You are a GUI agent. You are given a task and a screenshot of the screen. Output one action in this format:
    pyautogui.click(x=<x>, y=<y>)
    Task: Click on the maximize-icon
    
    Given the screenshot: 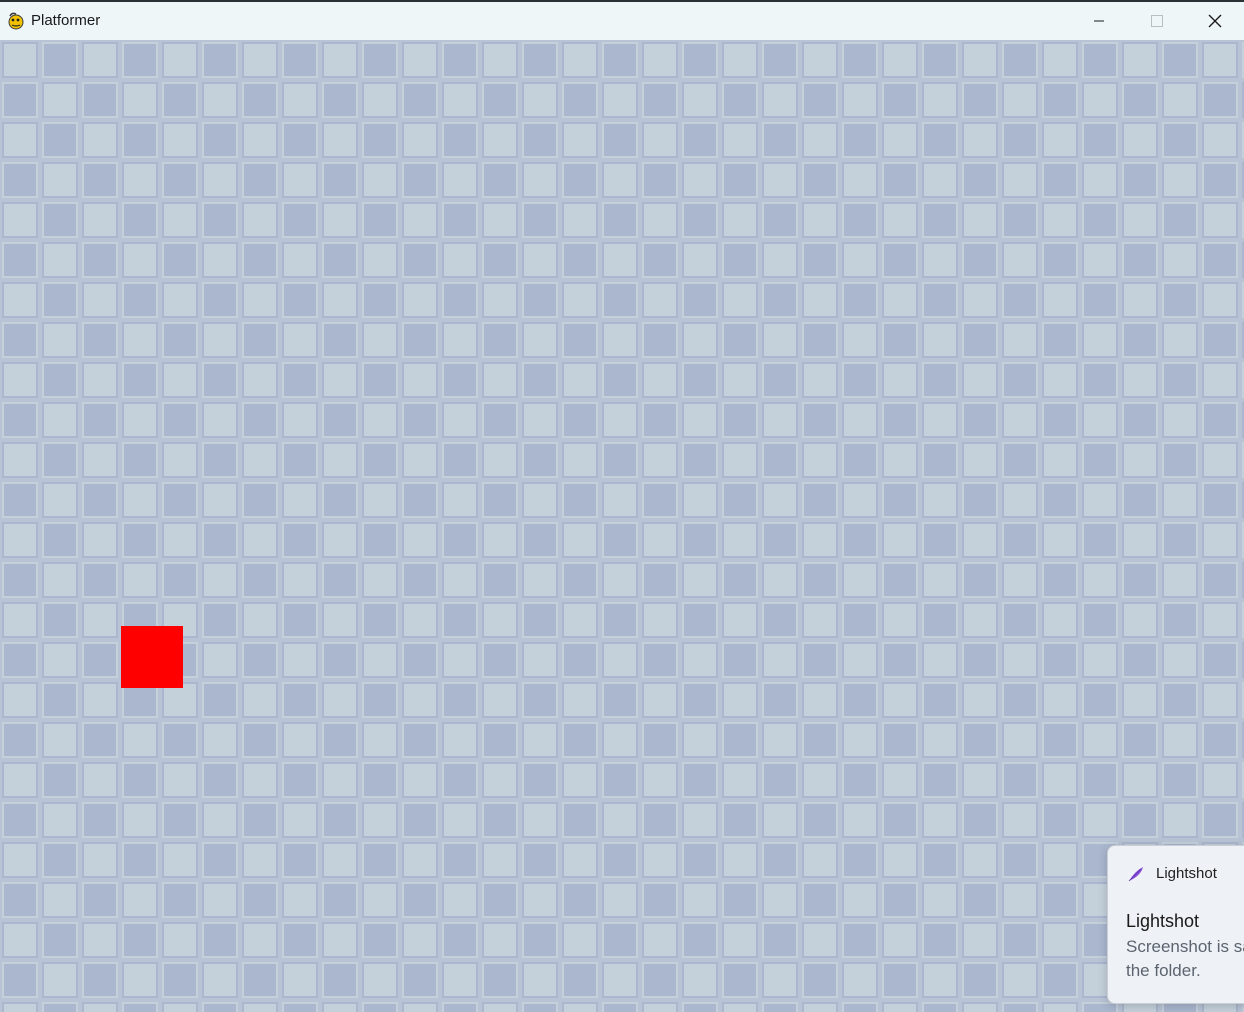 What is the action you would take?
    pyautogui.click(x=1157, y=21)
    